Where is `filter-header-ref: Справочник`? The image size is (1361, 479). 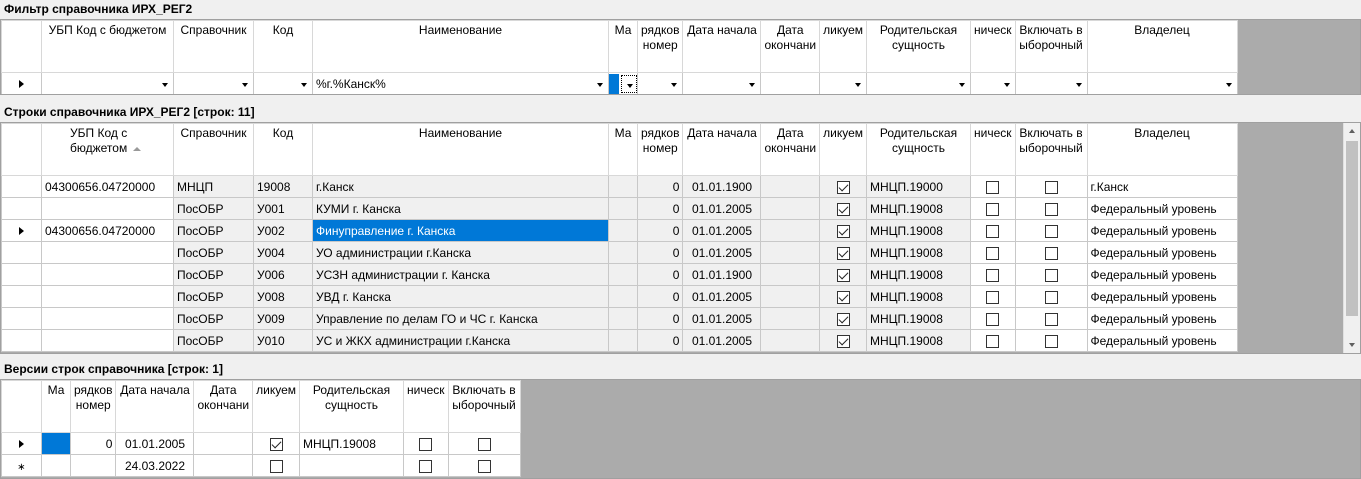
filter-header-ref: Справочник is located at coordinates (213, 46).